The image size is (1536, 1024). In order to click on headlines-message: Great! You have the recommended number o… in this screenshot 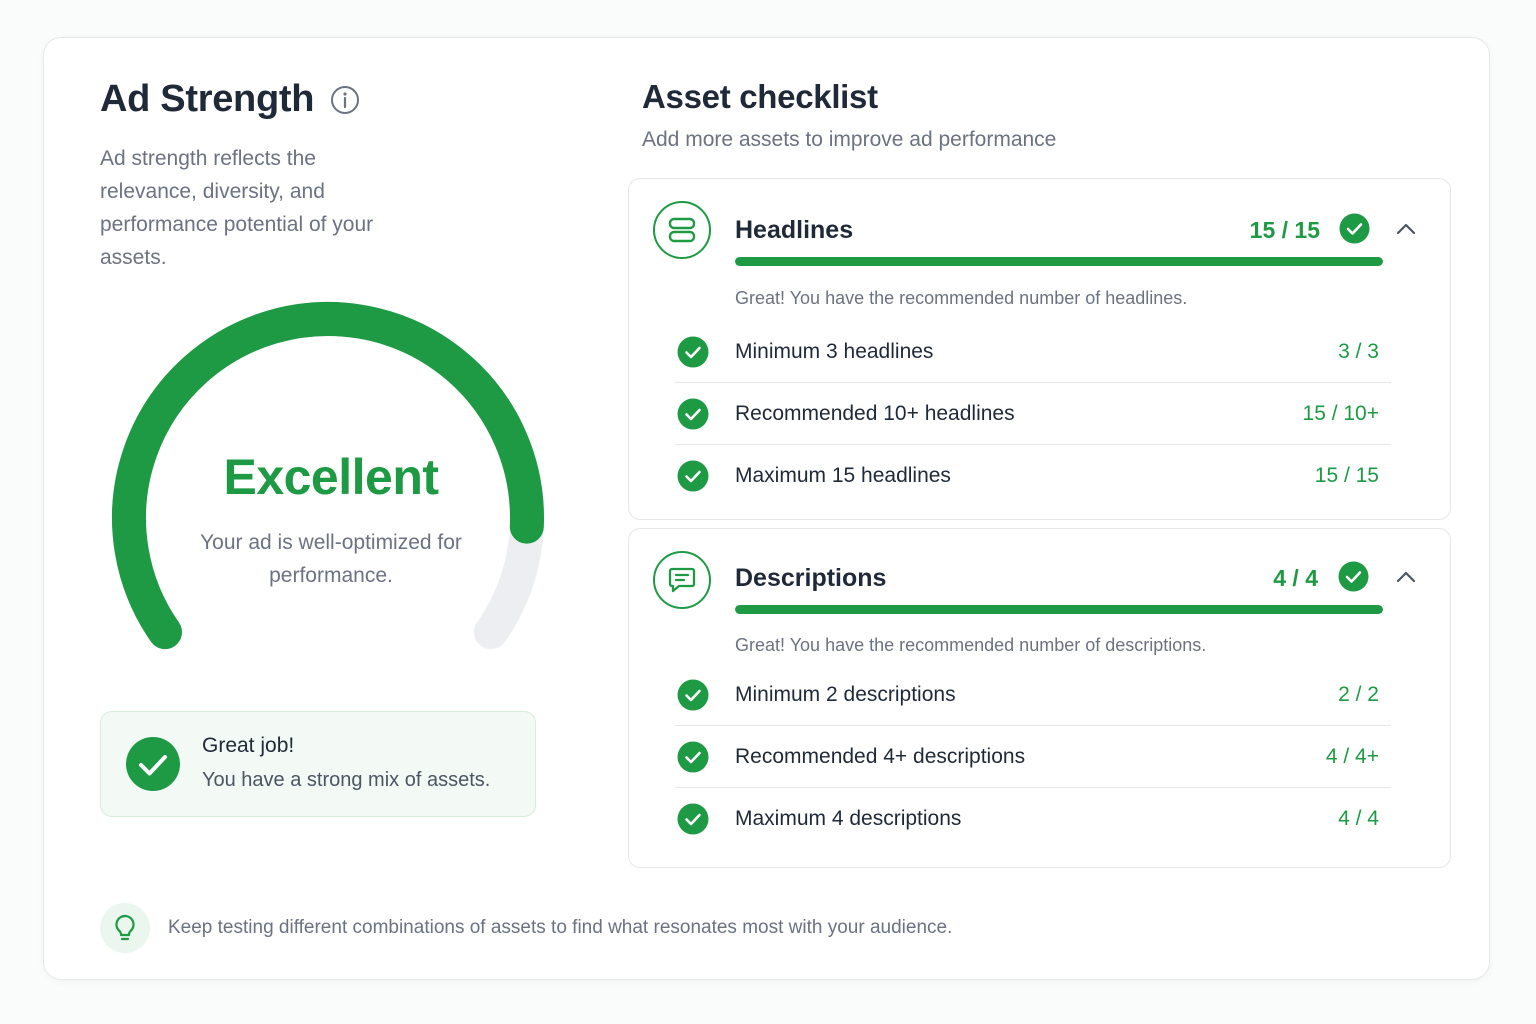, I will do `click(961, 298)`.